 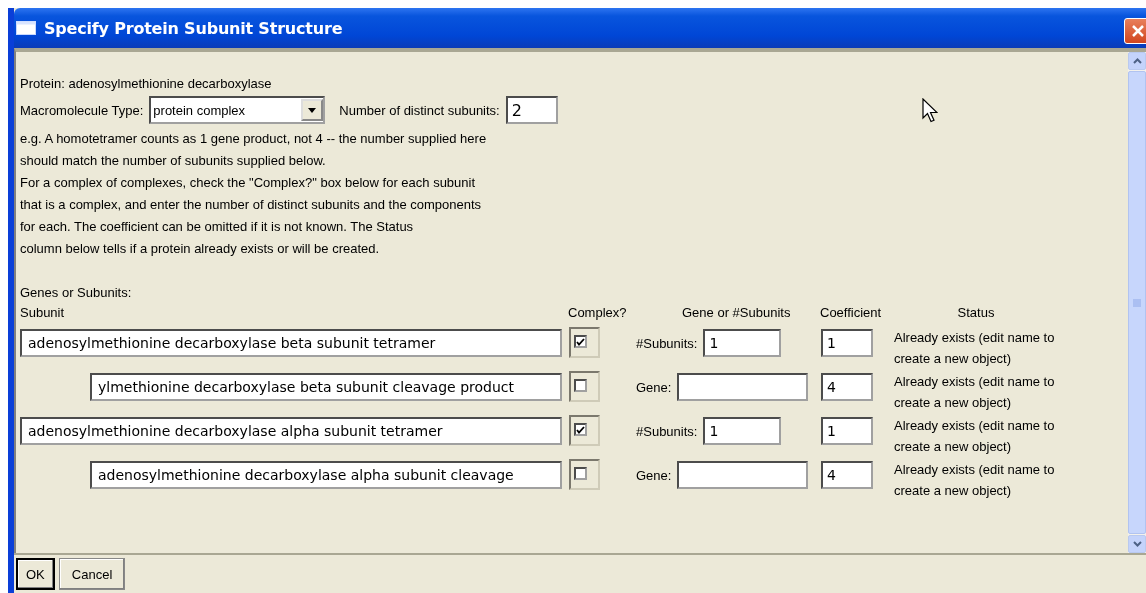 I want to click on window-title: Specify Protein Subunit Structure, so click(x=193, y=28).